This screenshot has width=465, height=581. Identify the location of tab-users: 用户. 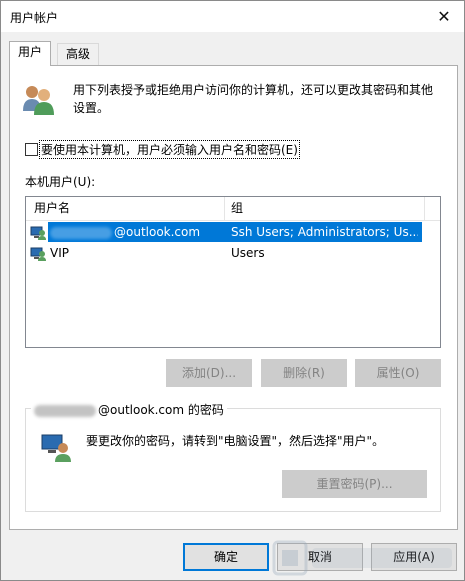
(30, 53).